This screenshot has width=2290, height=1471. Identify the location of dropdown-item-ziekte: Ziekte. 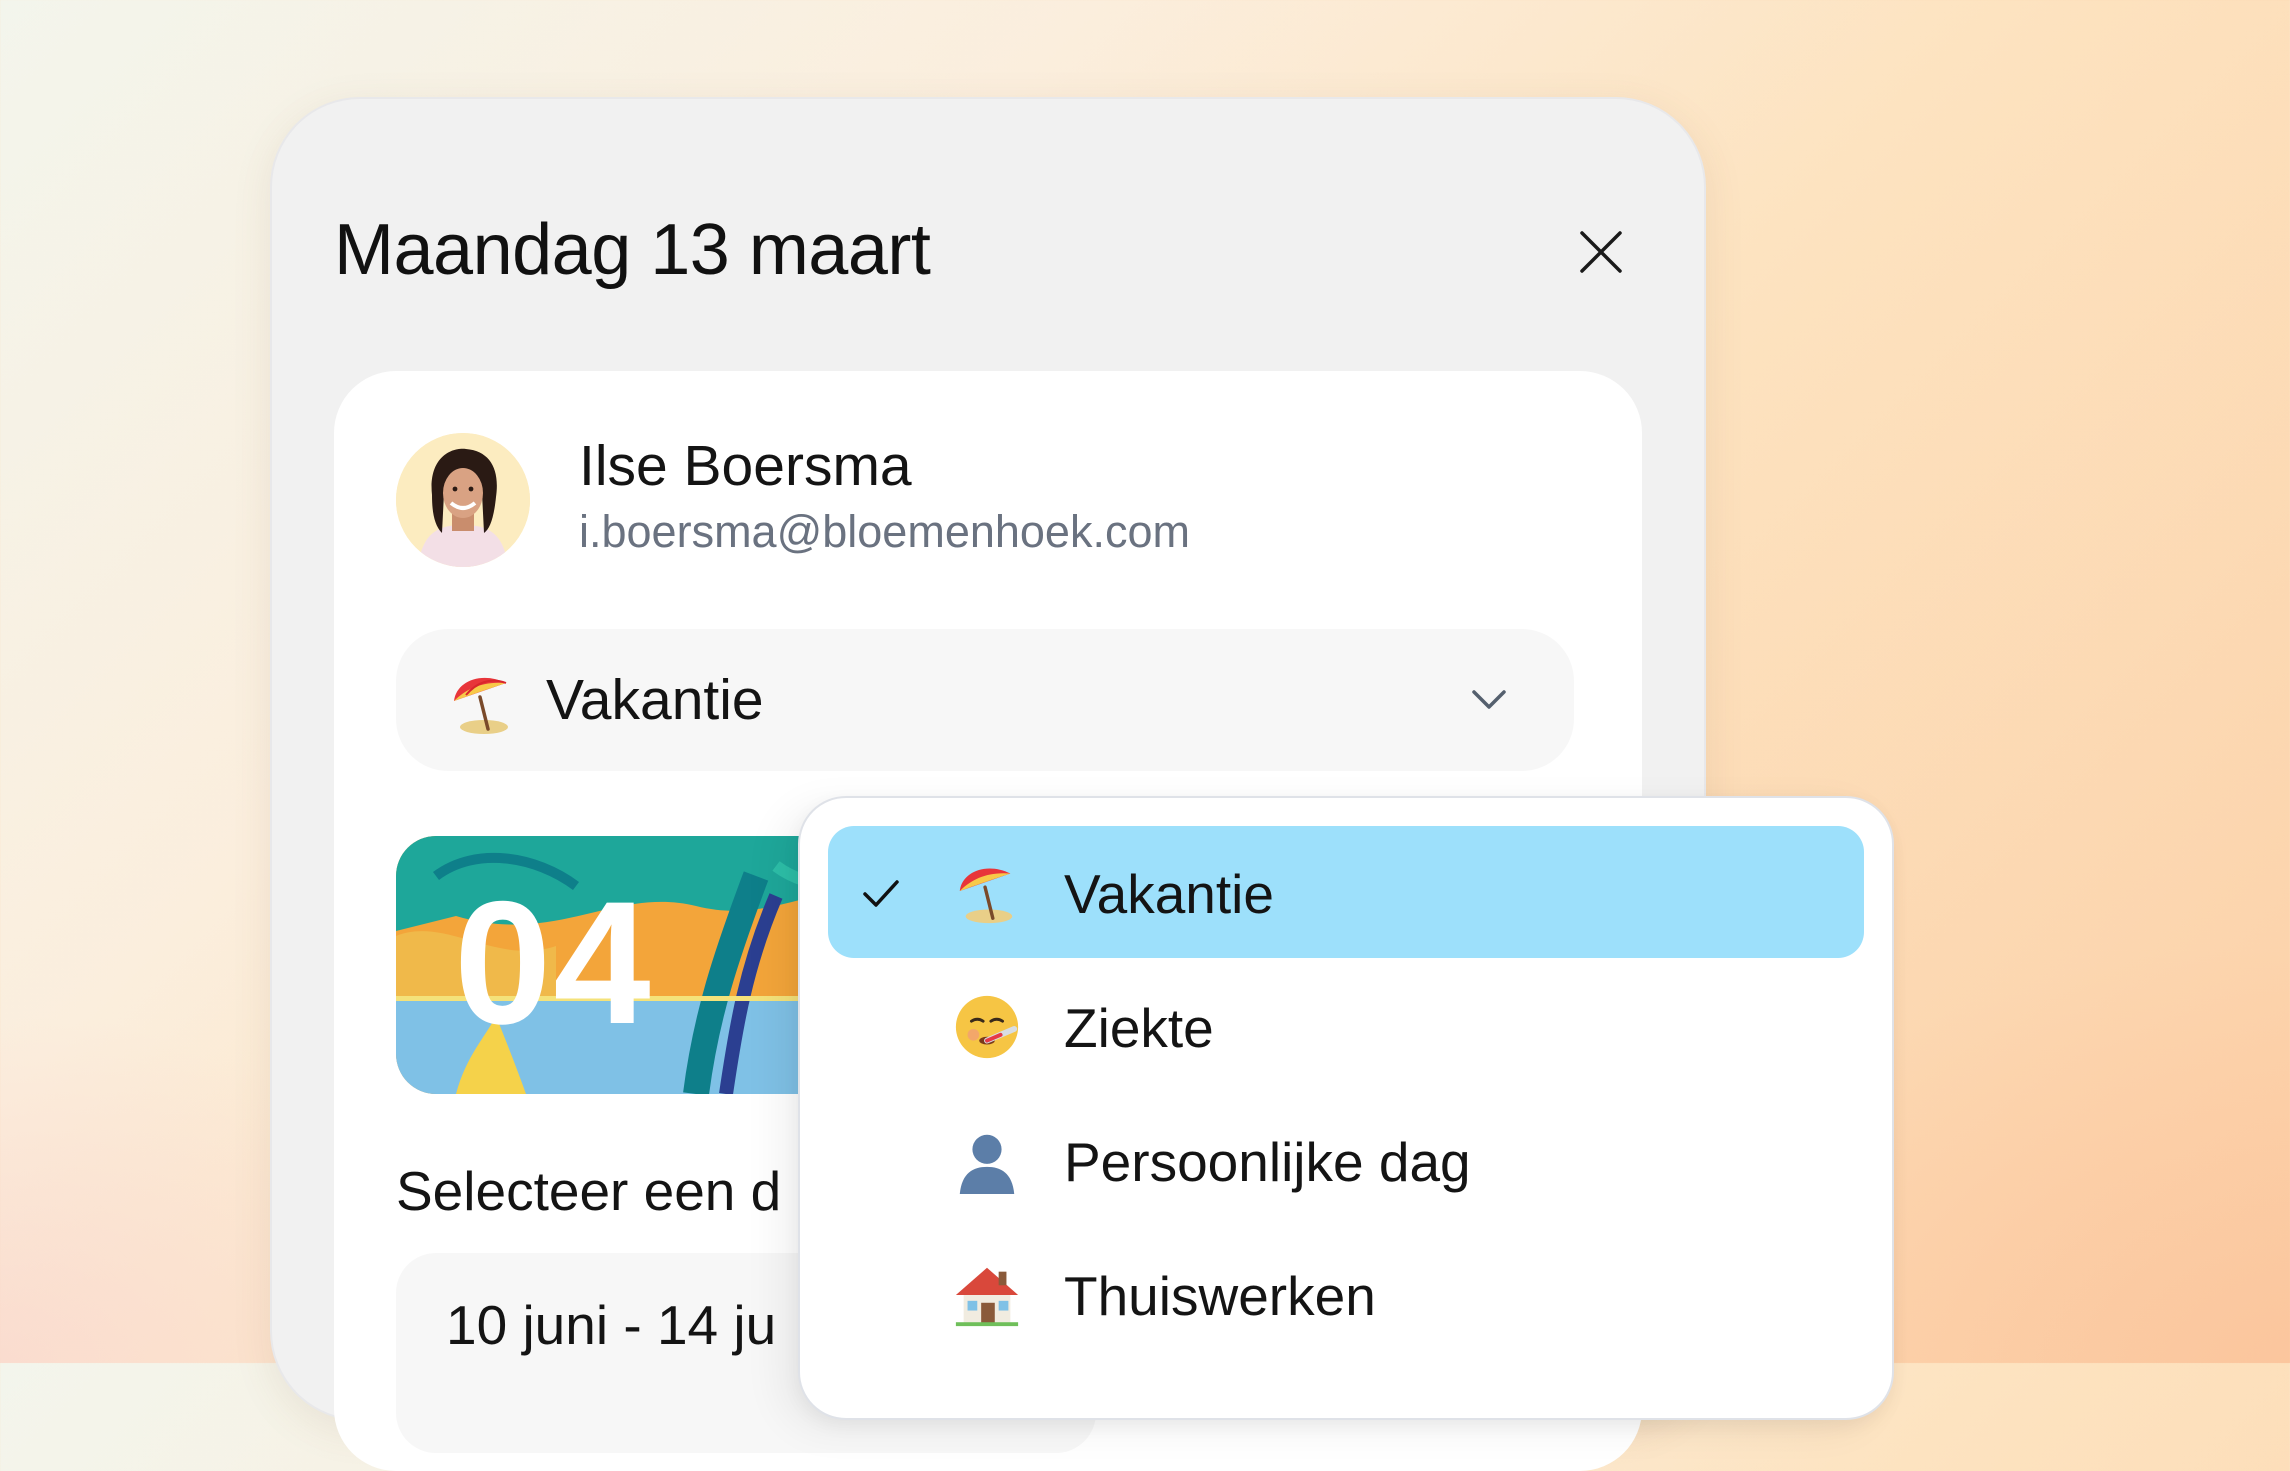
(1346, 1026).